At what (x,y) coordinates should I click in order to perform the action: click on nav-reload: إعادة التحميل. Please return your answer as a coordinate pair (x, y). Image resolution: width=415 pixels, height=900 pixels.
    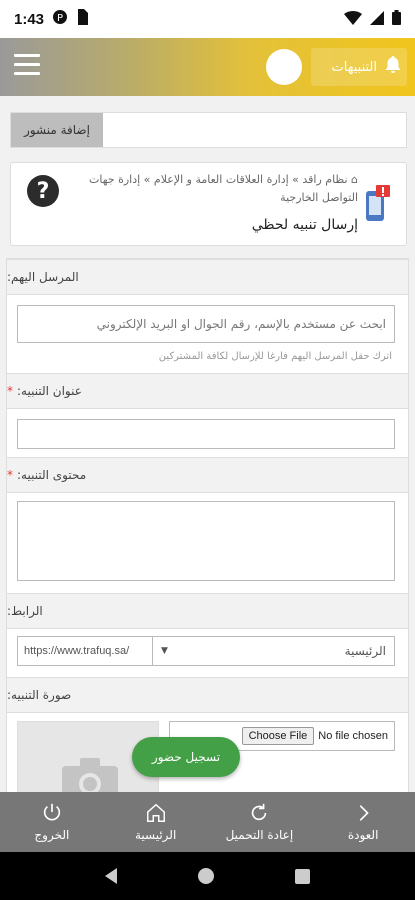
    Looking at the image, I should click on (260, 822).